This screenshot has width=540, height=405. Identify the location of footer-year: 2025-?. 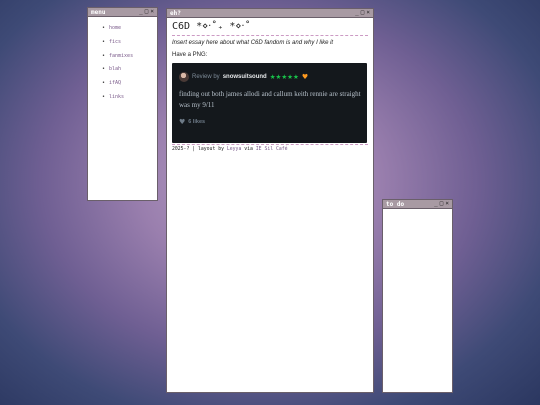
(181, 149).